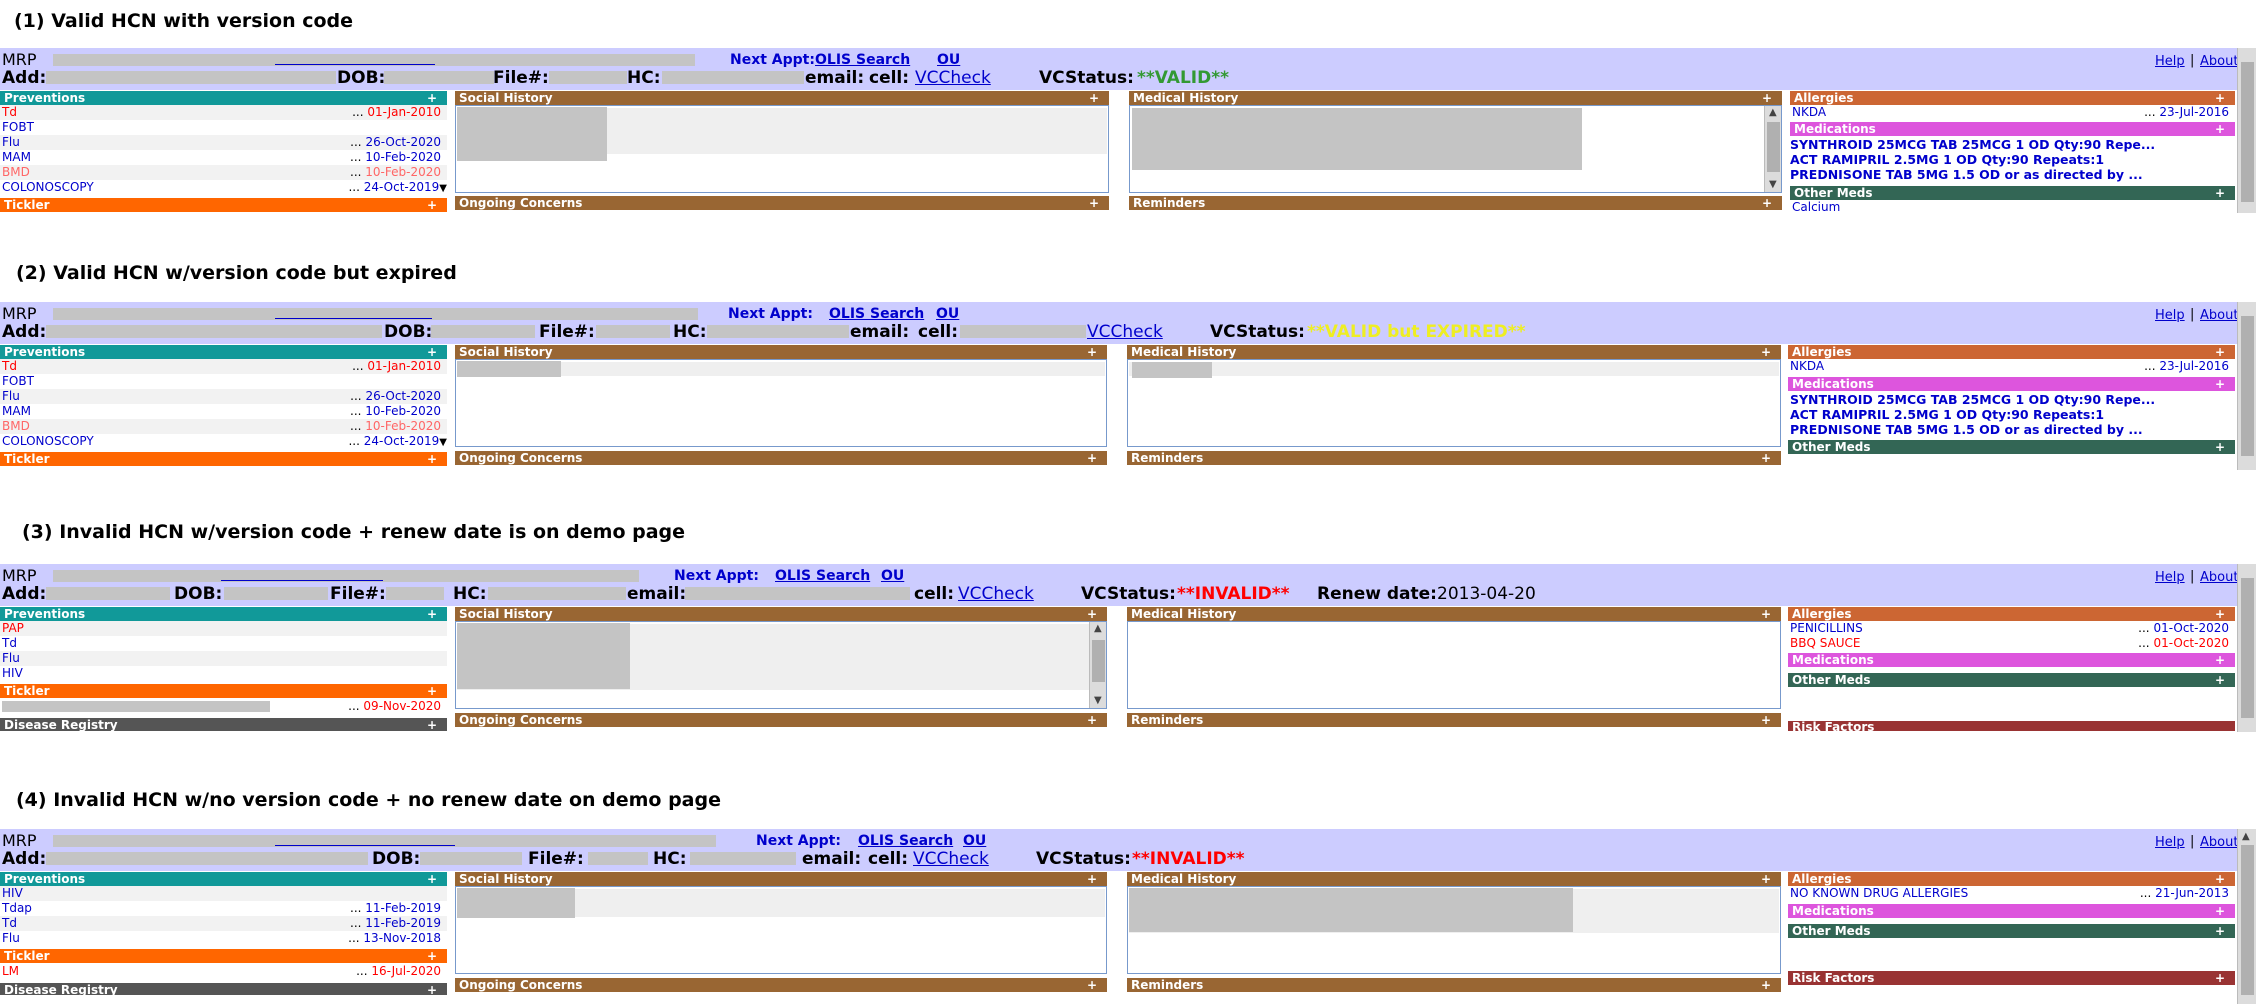  I want to click on reminders-header: Reminders +, so click(1454, 985).